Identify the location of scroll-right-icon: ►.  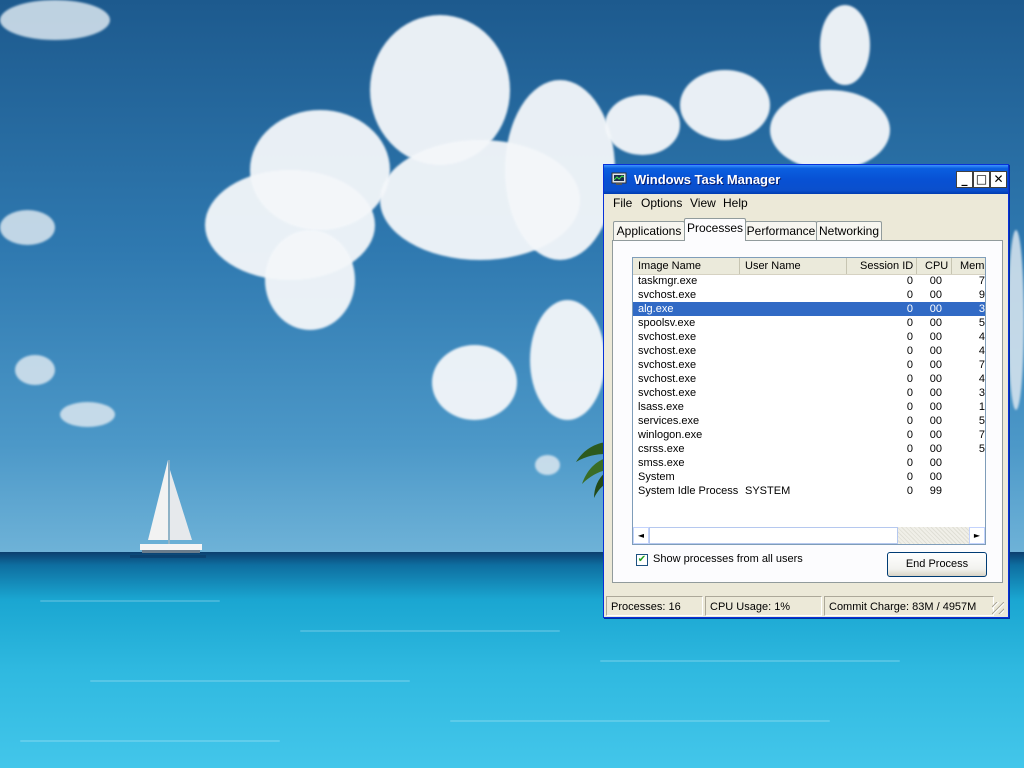
(977, 535).